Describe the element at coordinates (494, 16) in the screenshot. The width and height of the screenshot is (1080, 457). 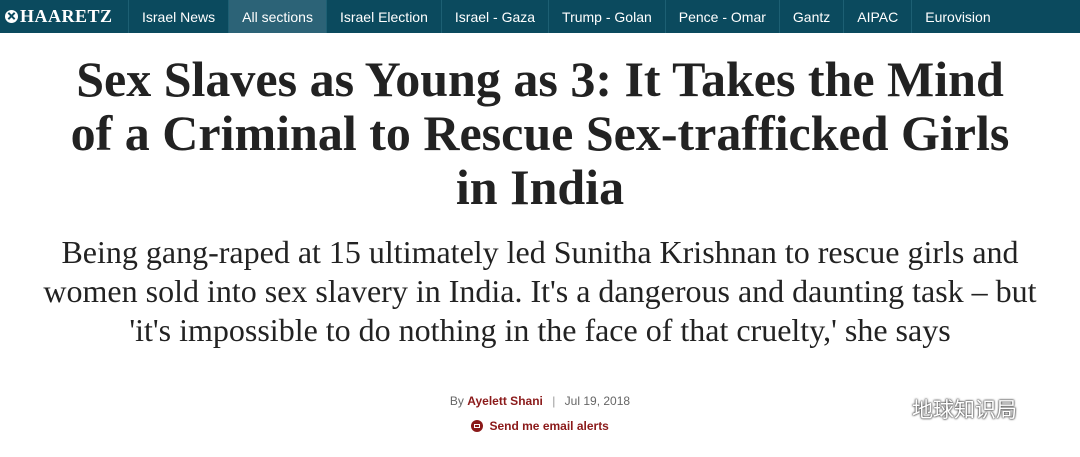
I see `nav-item-israel-gaza: Israel - Gaza` at that location.